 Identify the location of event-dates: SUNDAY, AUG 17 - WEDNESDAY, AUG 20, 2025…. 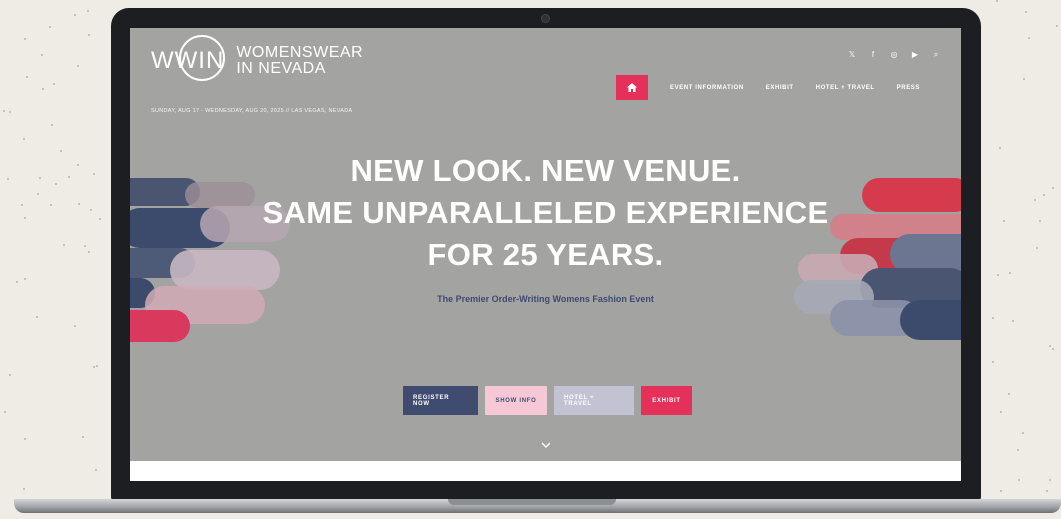
(252, 111).